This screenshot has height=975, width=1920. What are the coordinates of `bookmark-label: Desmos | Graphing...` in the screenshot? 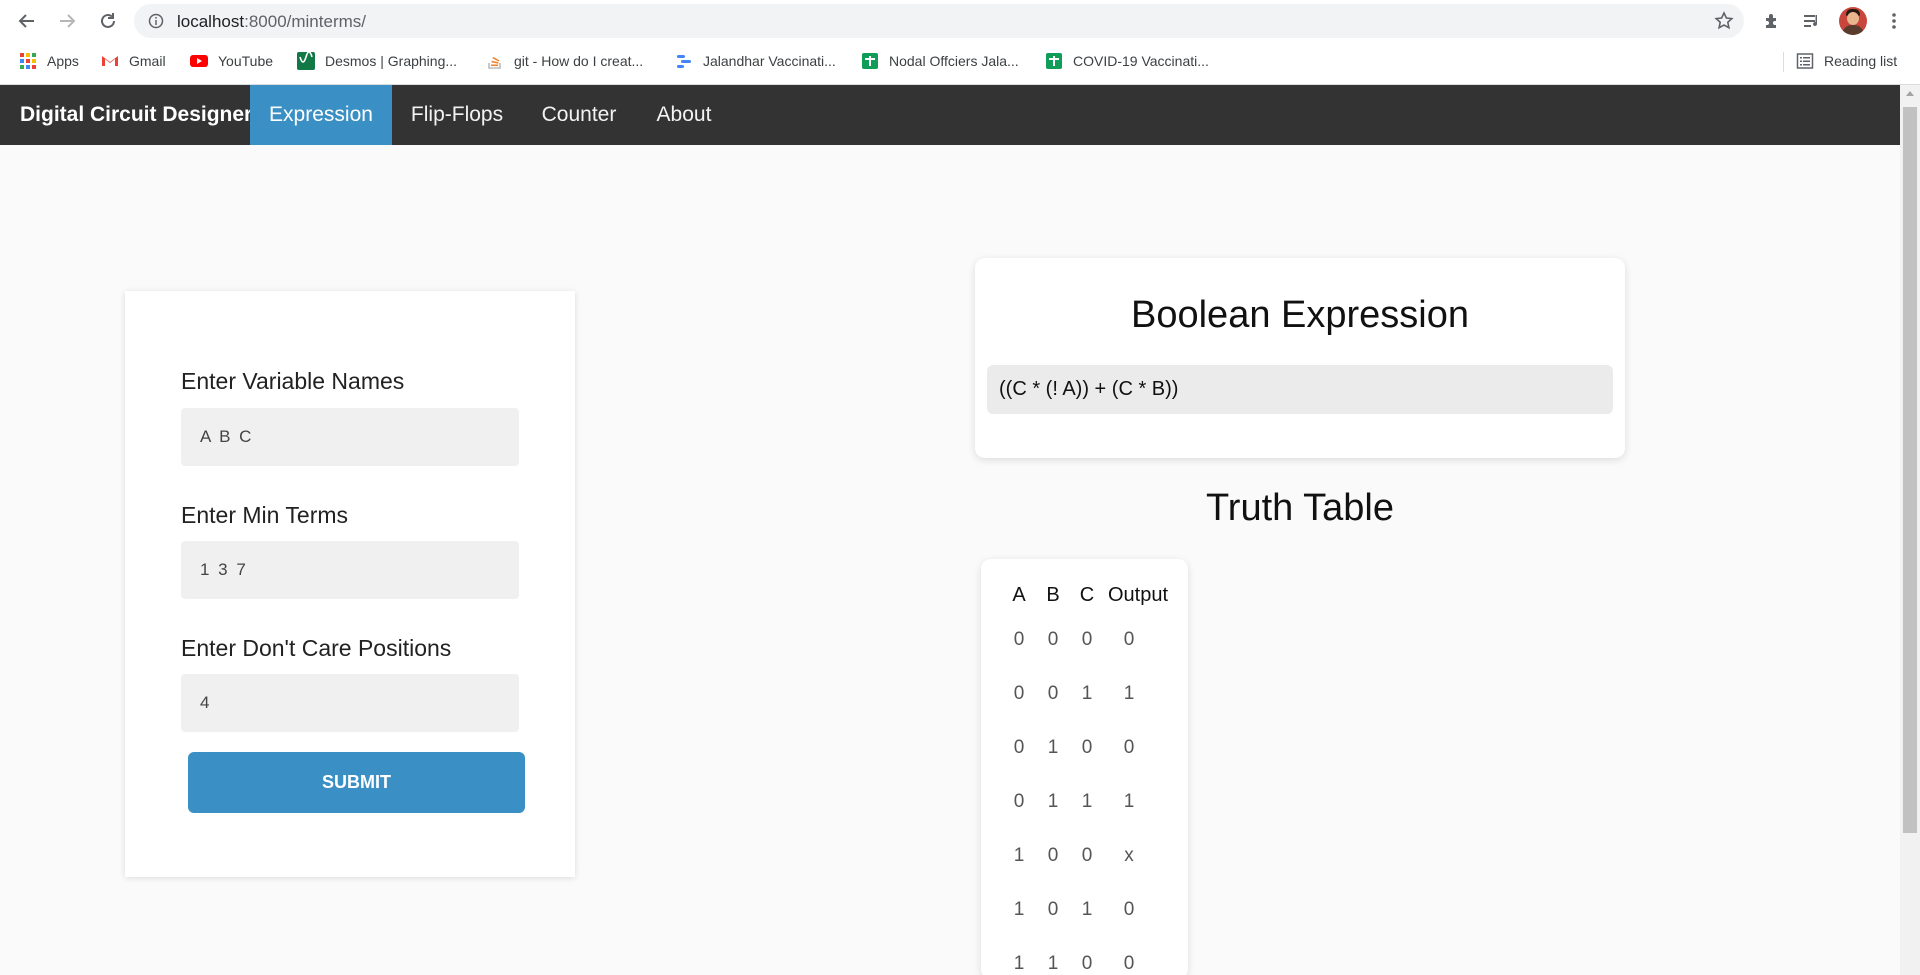 It's located at (391, 61).